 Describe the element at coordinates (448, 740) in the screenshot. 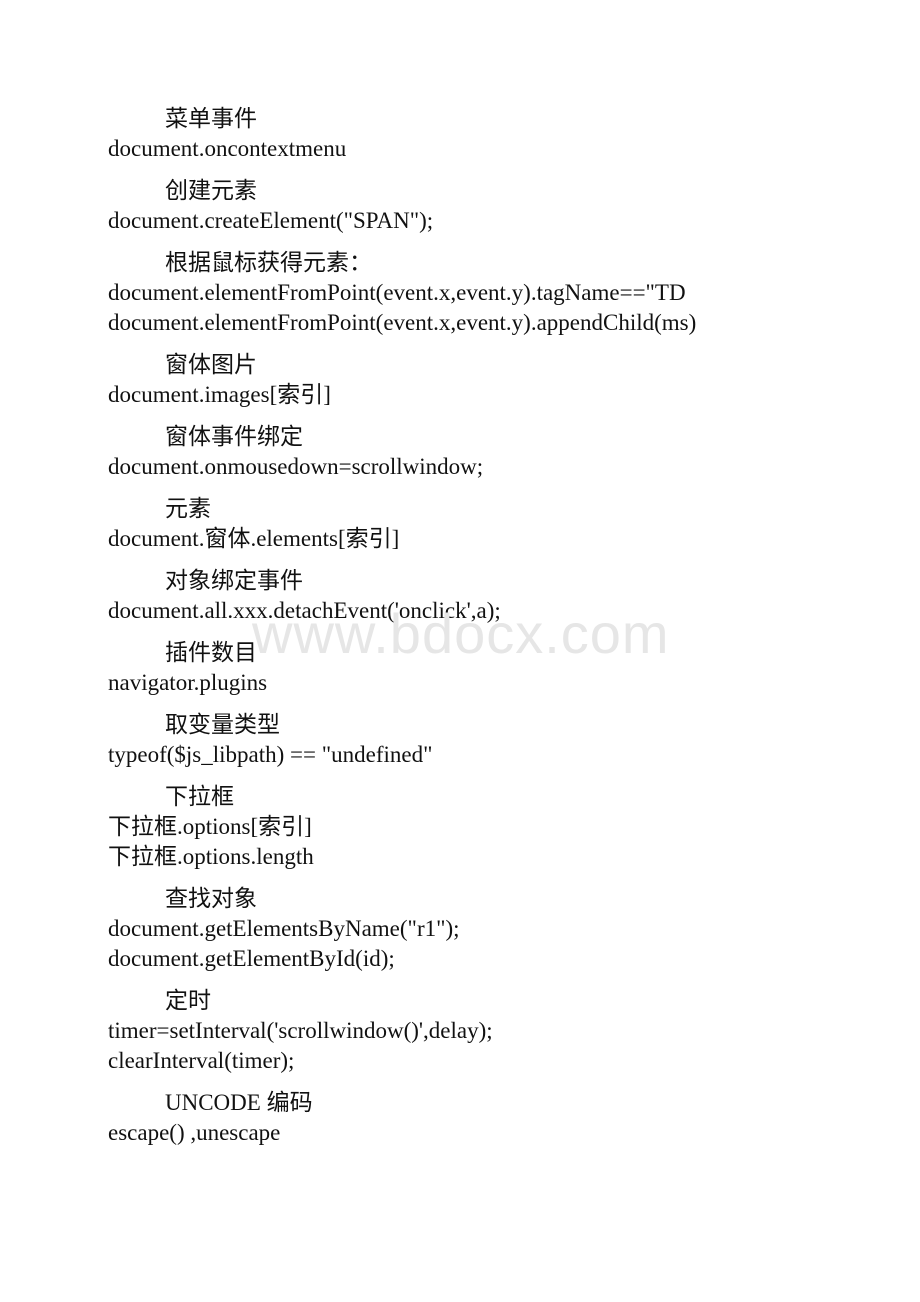

I see `section: 取变量类型 typeof($js_libpath) == "undefined"` at that location.